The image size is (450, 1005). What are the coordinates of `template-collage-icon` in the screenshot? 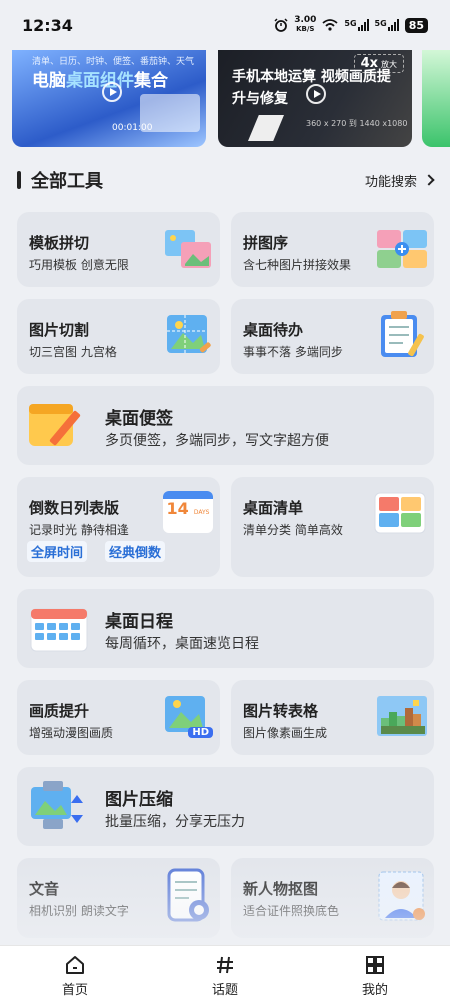 It's located at (188, 249).